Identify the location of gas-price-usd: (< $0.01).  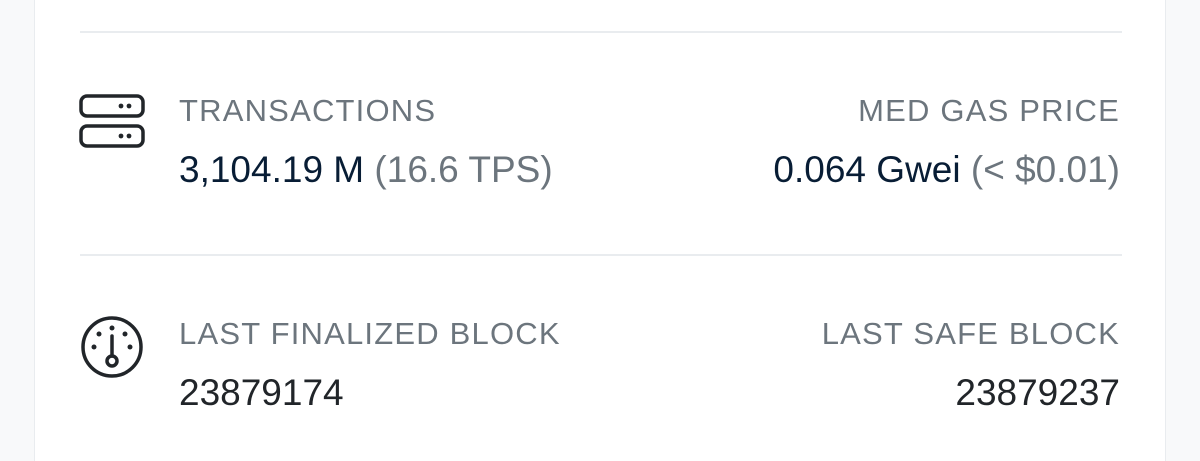
(1045, 169).